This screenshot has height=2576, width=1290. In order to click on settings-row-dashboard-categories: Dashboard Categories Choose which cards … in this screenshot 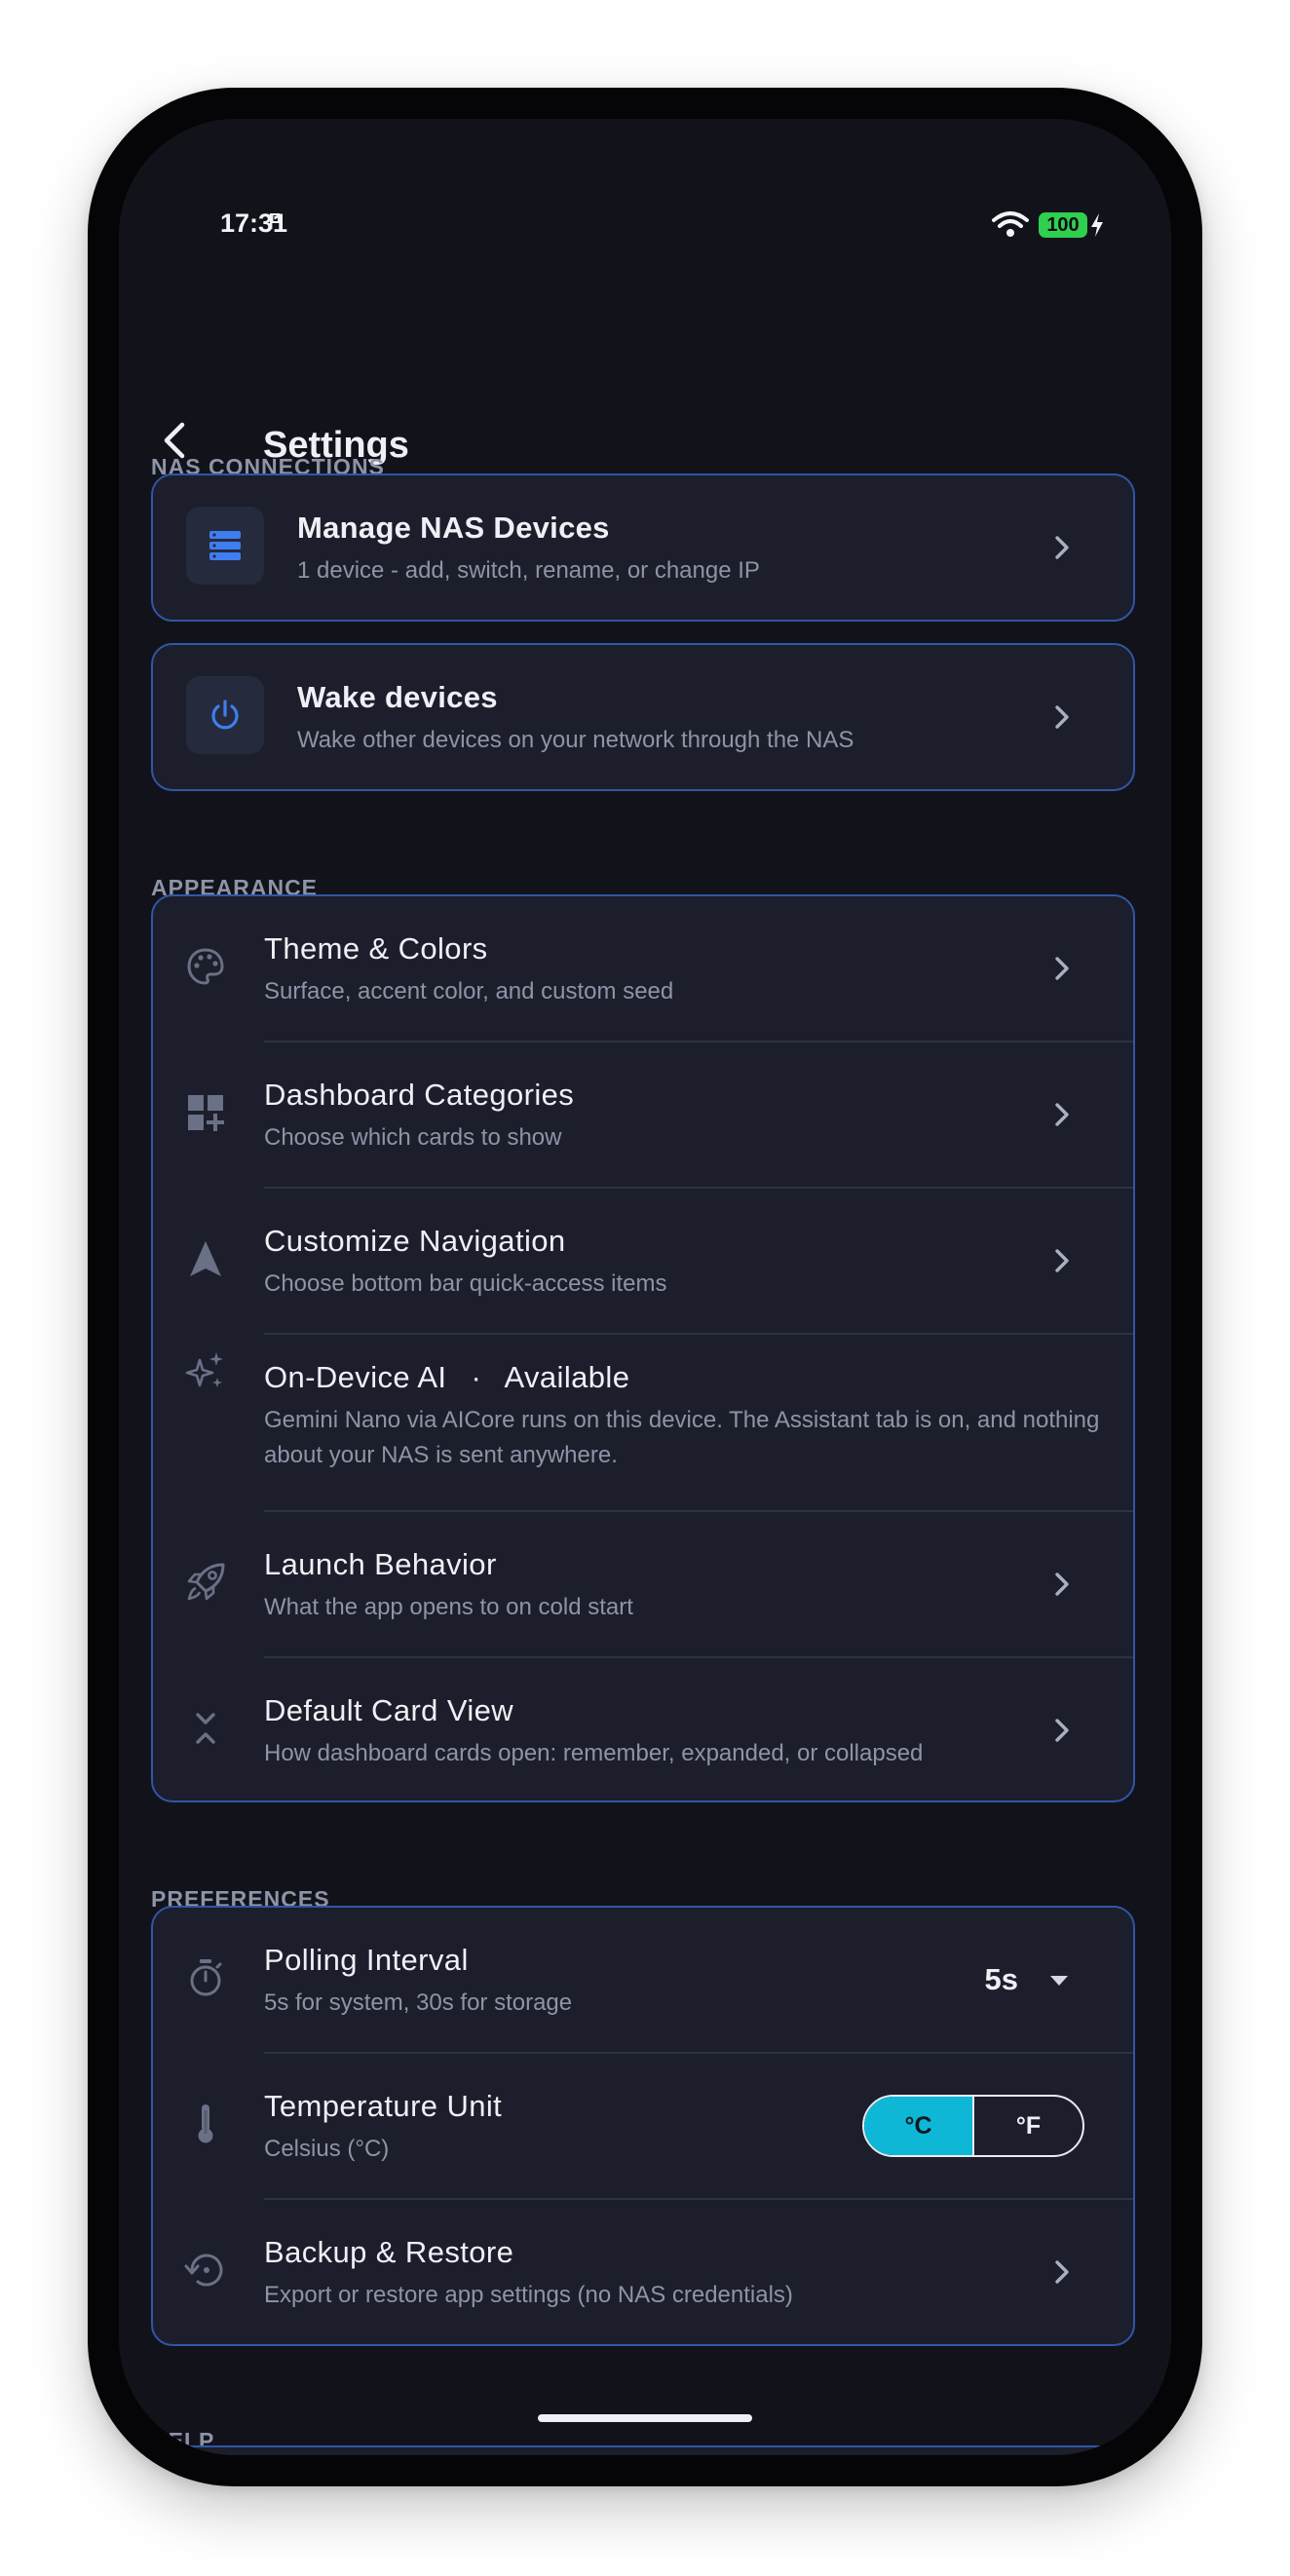, I will do `click(643, 1114)`.